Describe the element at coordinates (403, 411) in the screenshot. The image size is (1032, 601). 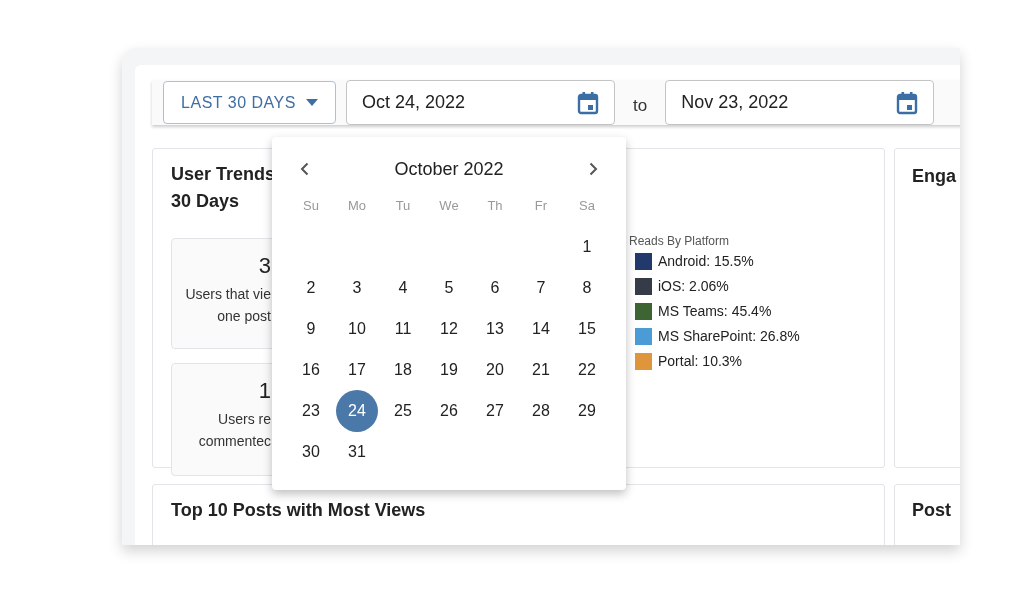
I see `calendar-day: 25` at that location.